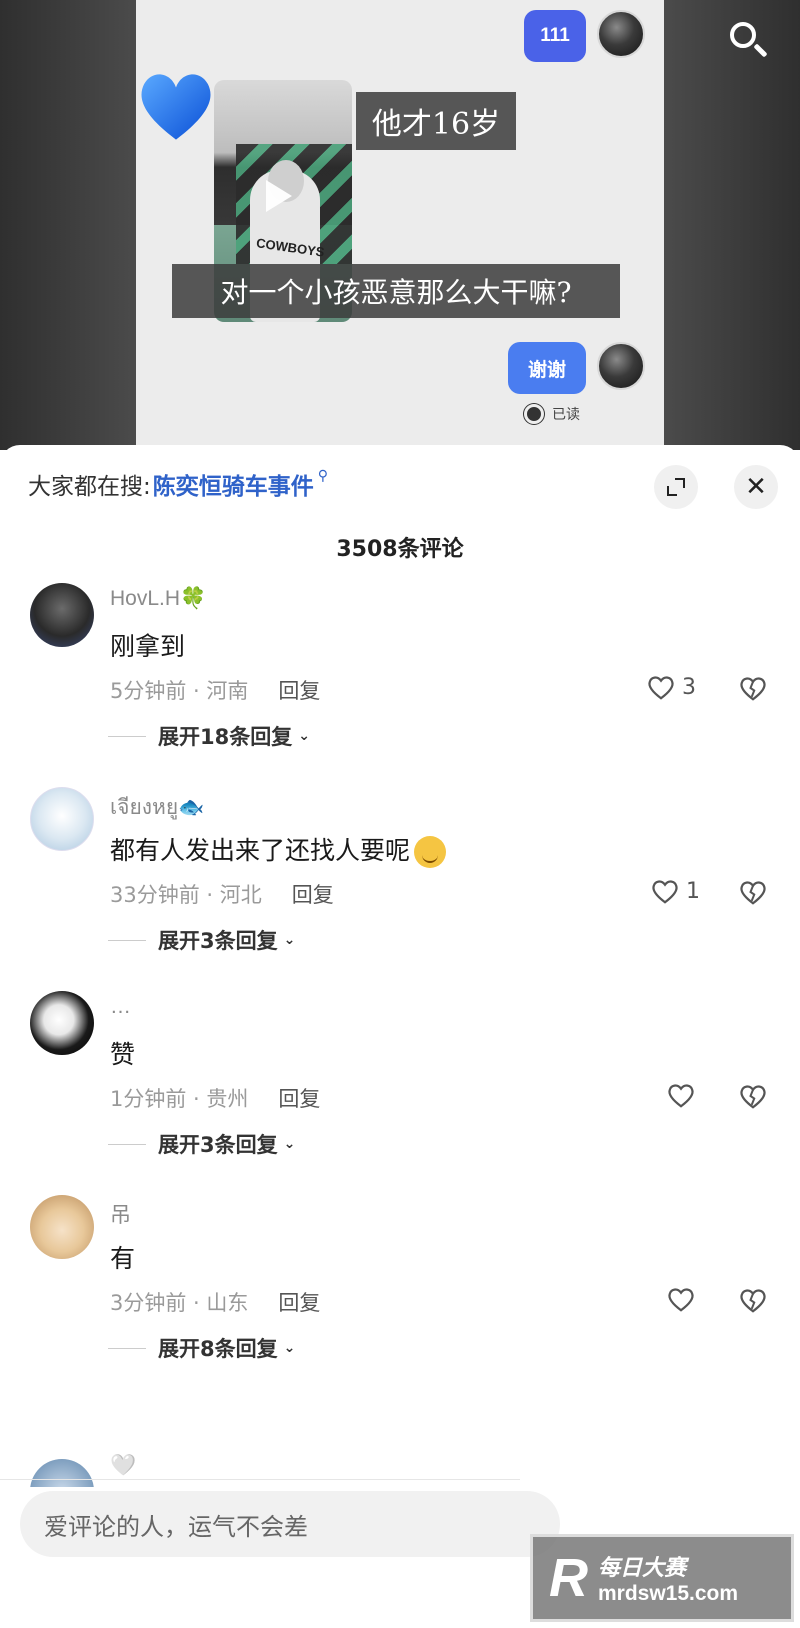 Image resolution: width=800 pixels, height=1628 pixels. What do you see at coordinates (547, 368) in the screenshot?
I see `chat-bubble-thanks: 谢谢` at bounding box center [547, 368].